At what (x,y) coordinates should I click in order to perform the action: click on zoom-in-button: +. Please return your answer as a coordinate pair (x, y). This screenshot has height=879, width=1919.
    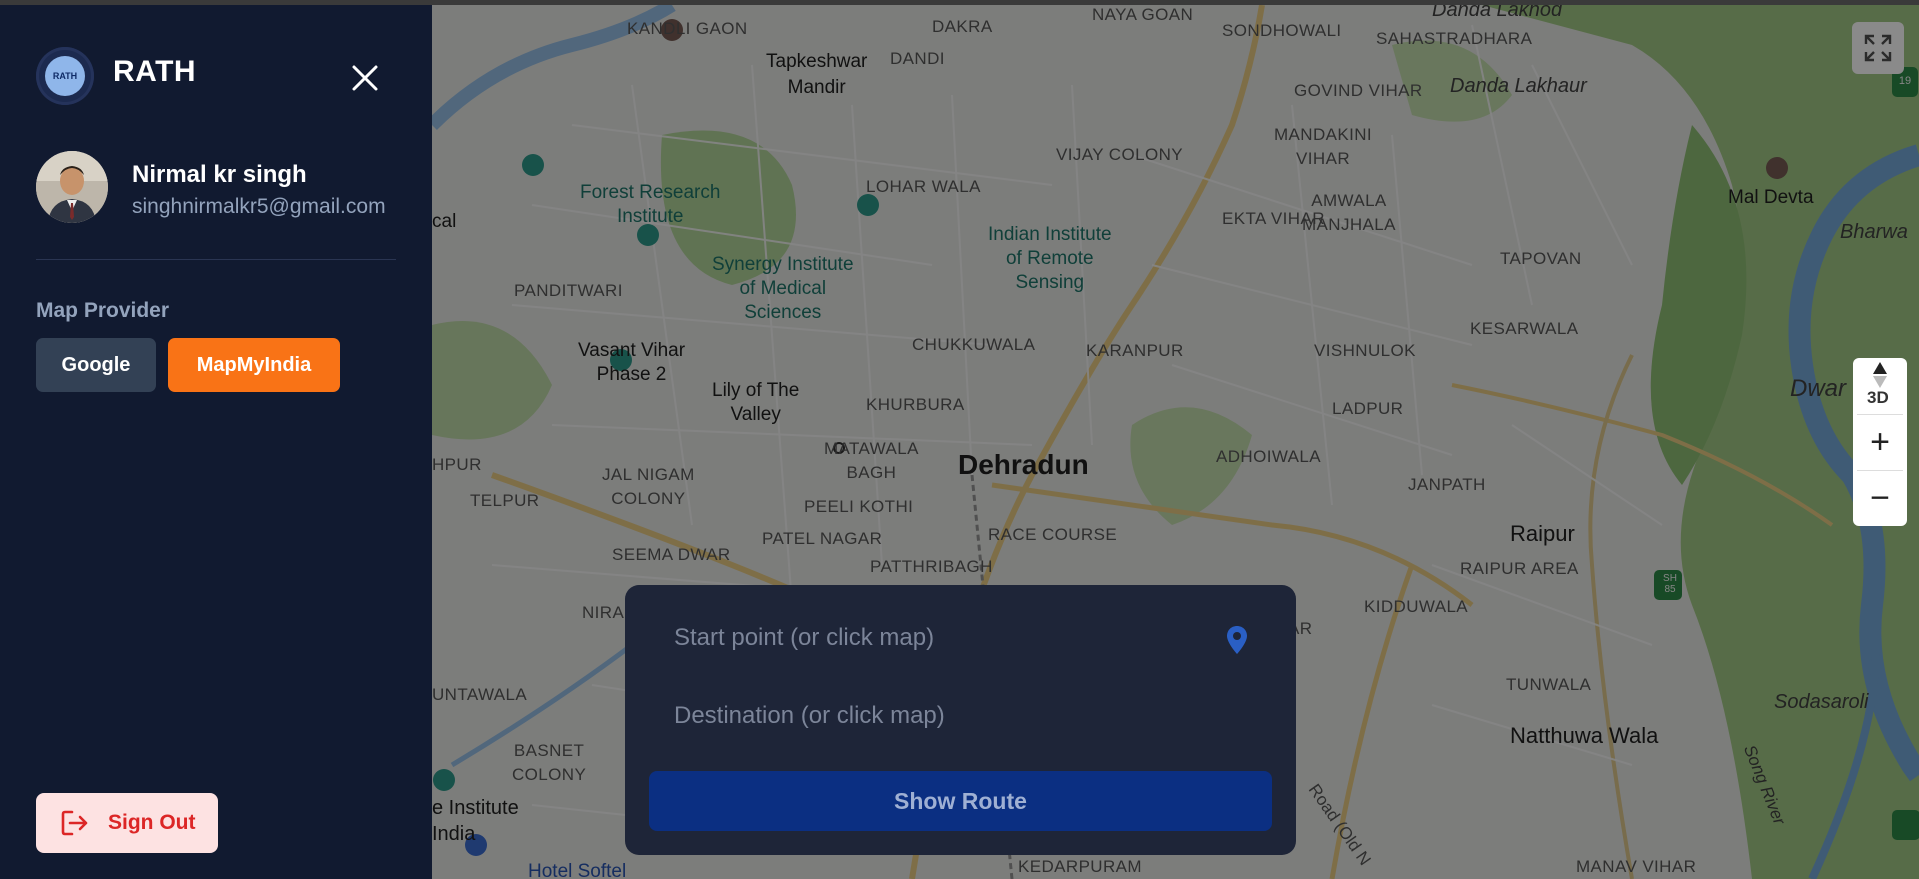
    Looking at the image, I should click on (1880, 442).